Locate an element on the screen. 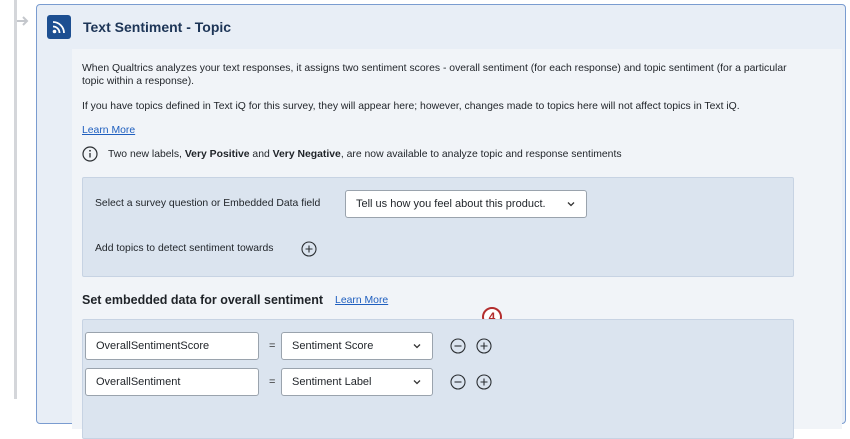 The width and height of the screenshot is (850, 439). question-select: Tell us how you feel about this product. is located at coordinates (466, 204).